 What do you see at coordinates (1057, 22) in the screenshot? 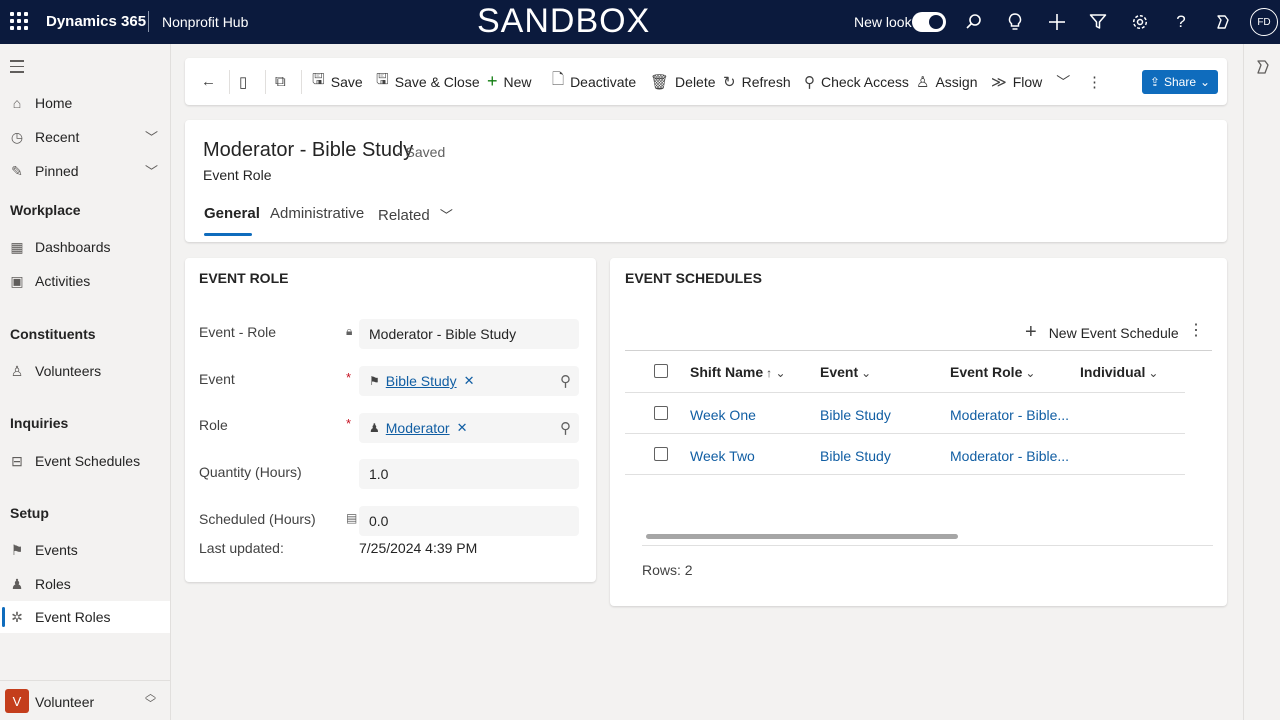
I see `plus-icon` at bounding box center [1057, 22].